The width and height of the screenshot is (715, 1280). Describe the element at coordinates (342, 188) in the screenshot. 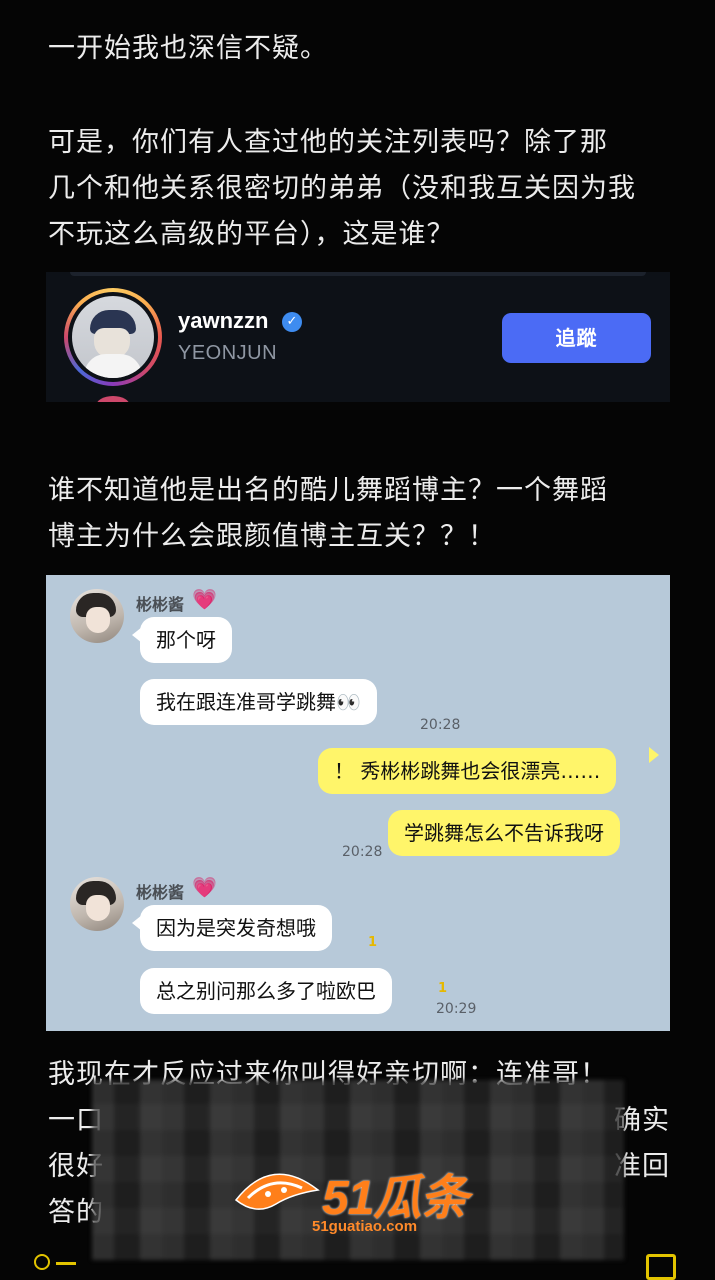

I see `post-line: 几个和他关系很密切的弟弟（没和我互关因为我` at that location.